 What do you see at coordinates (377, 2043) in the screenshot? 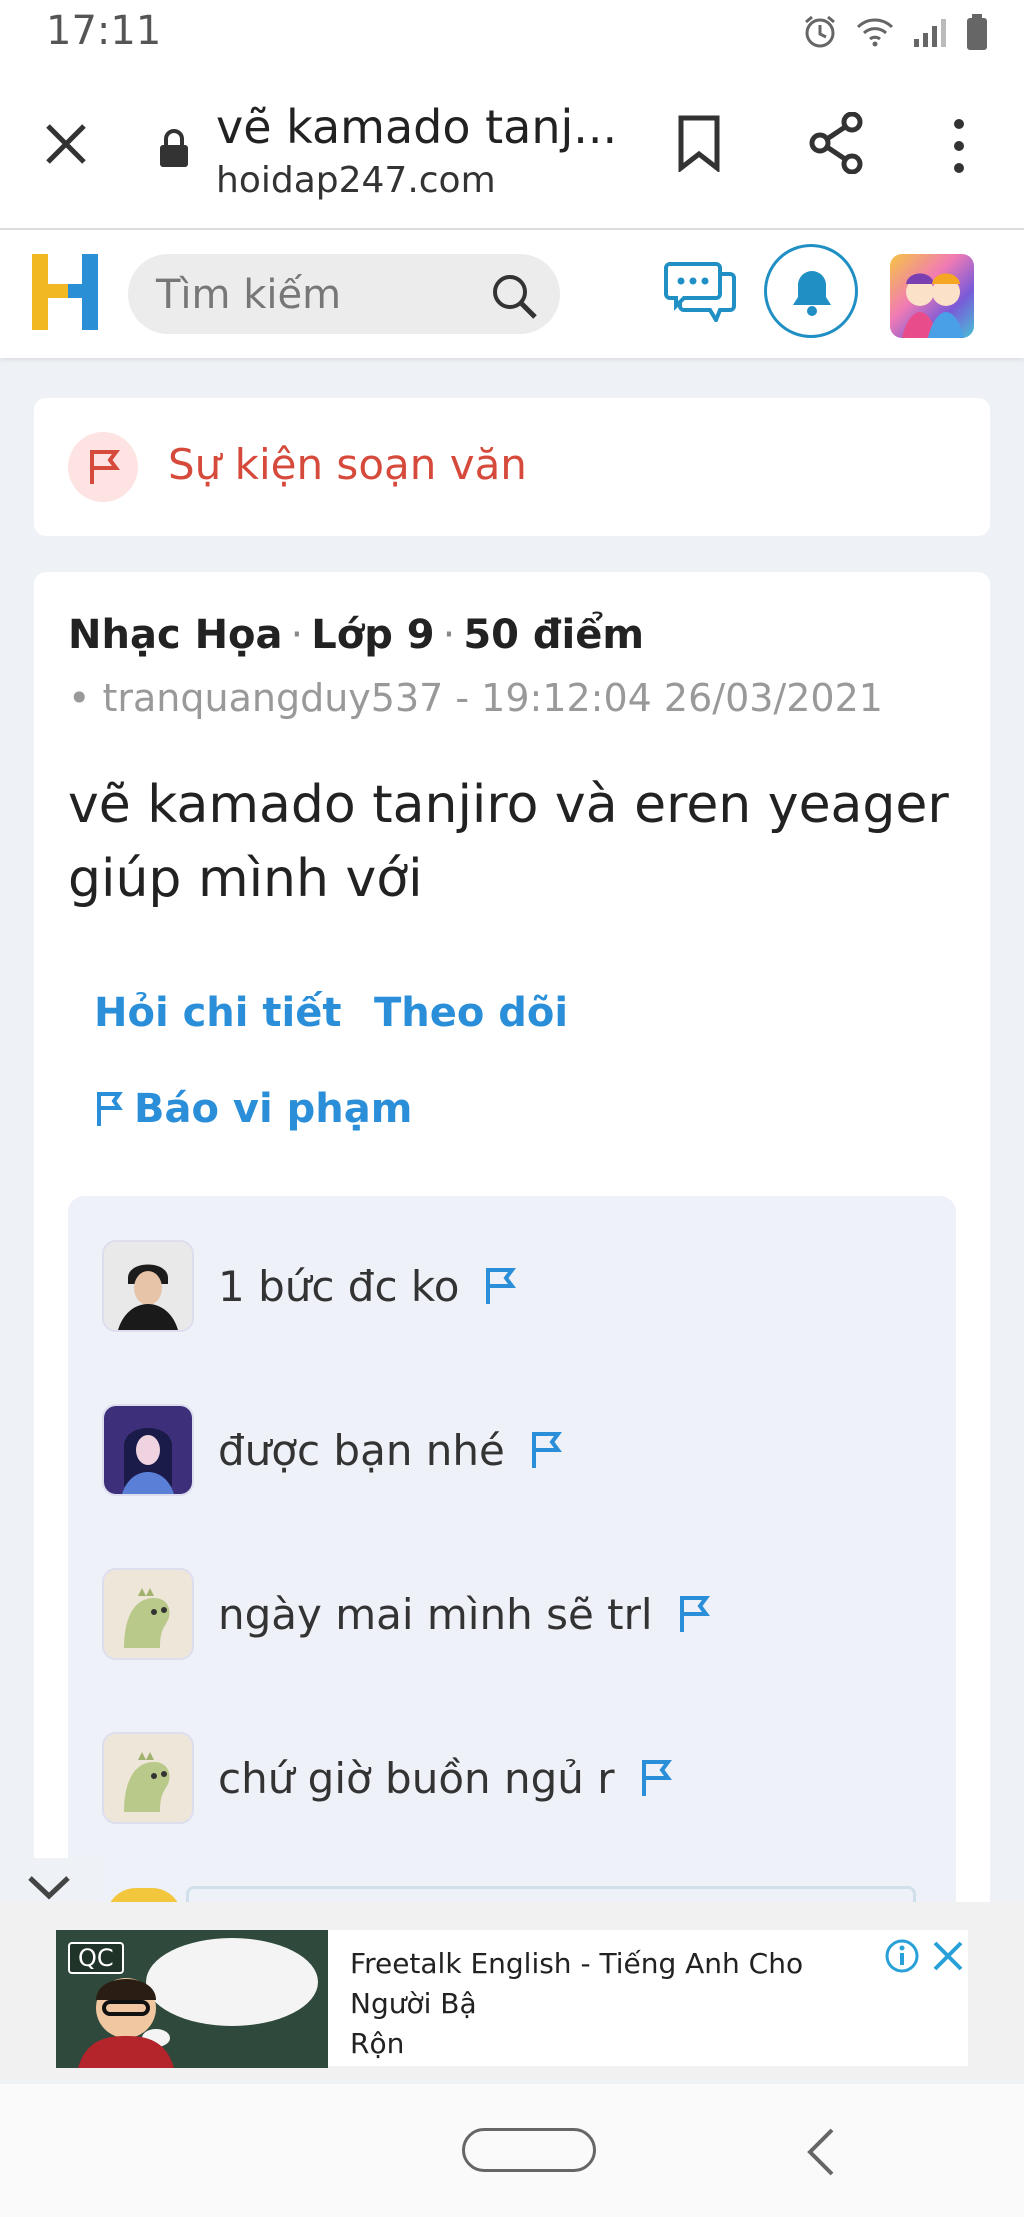
I see `ad-text-line: Rộn` at bounding box center [377, 2043].